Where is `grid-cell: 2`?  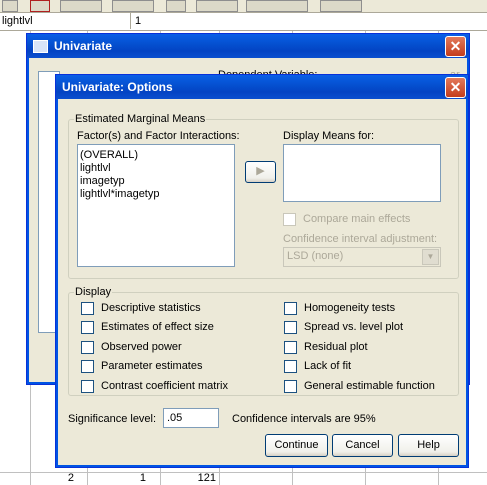
grid-cell: 2 is located at coordinates (57, 478).